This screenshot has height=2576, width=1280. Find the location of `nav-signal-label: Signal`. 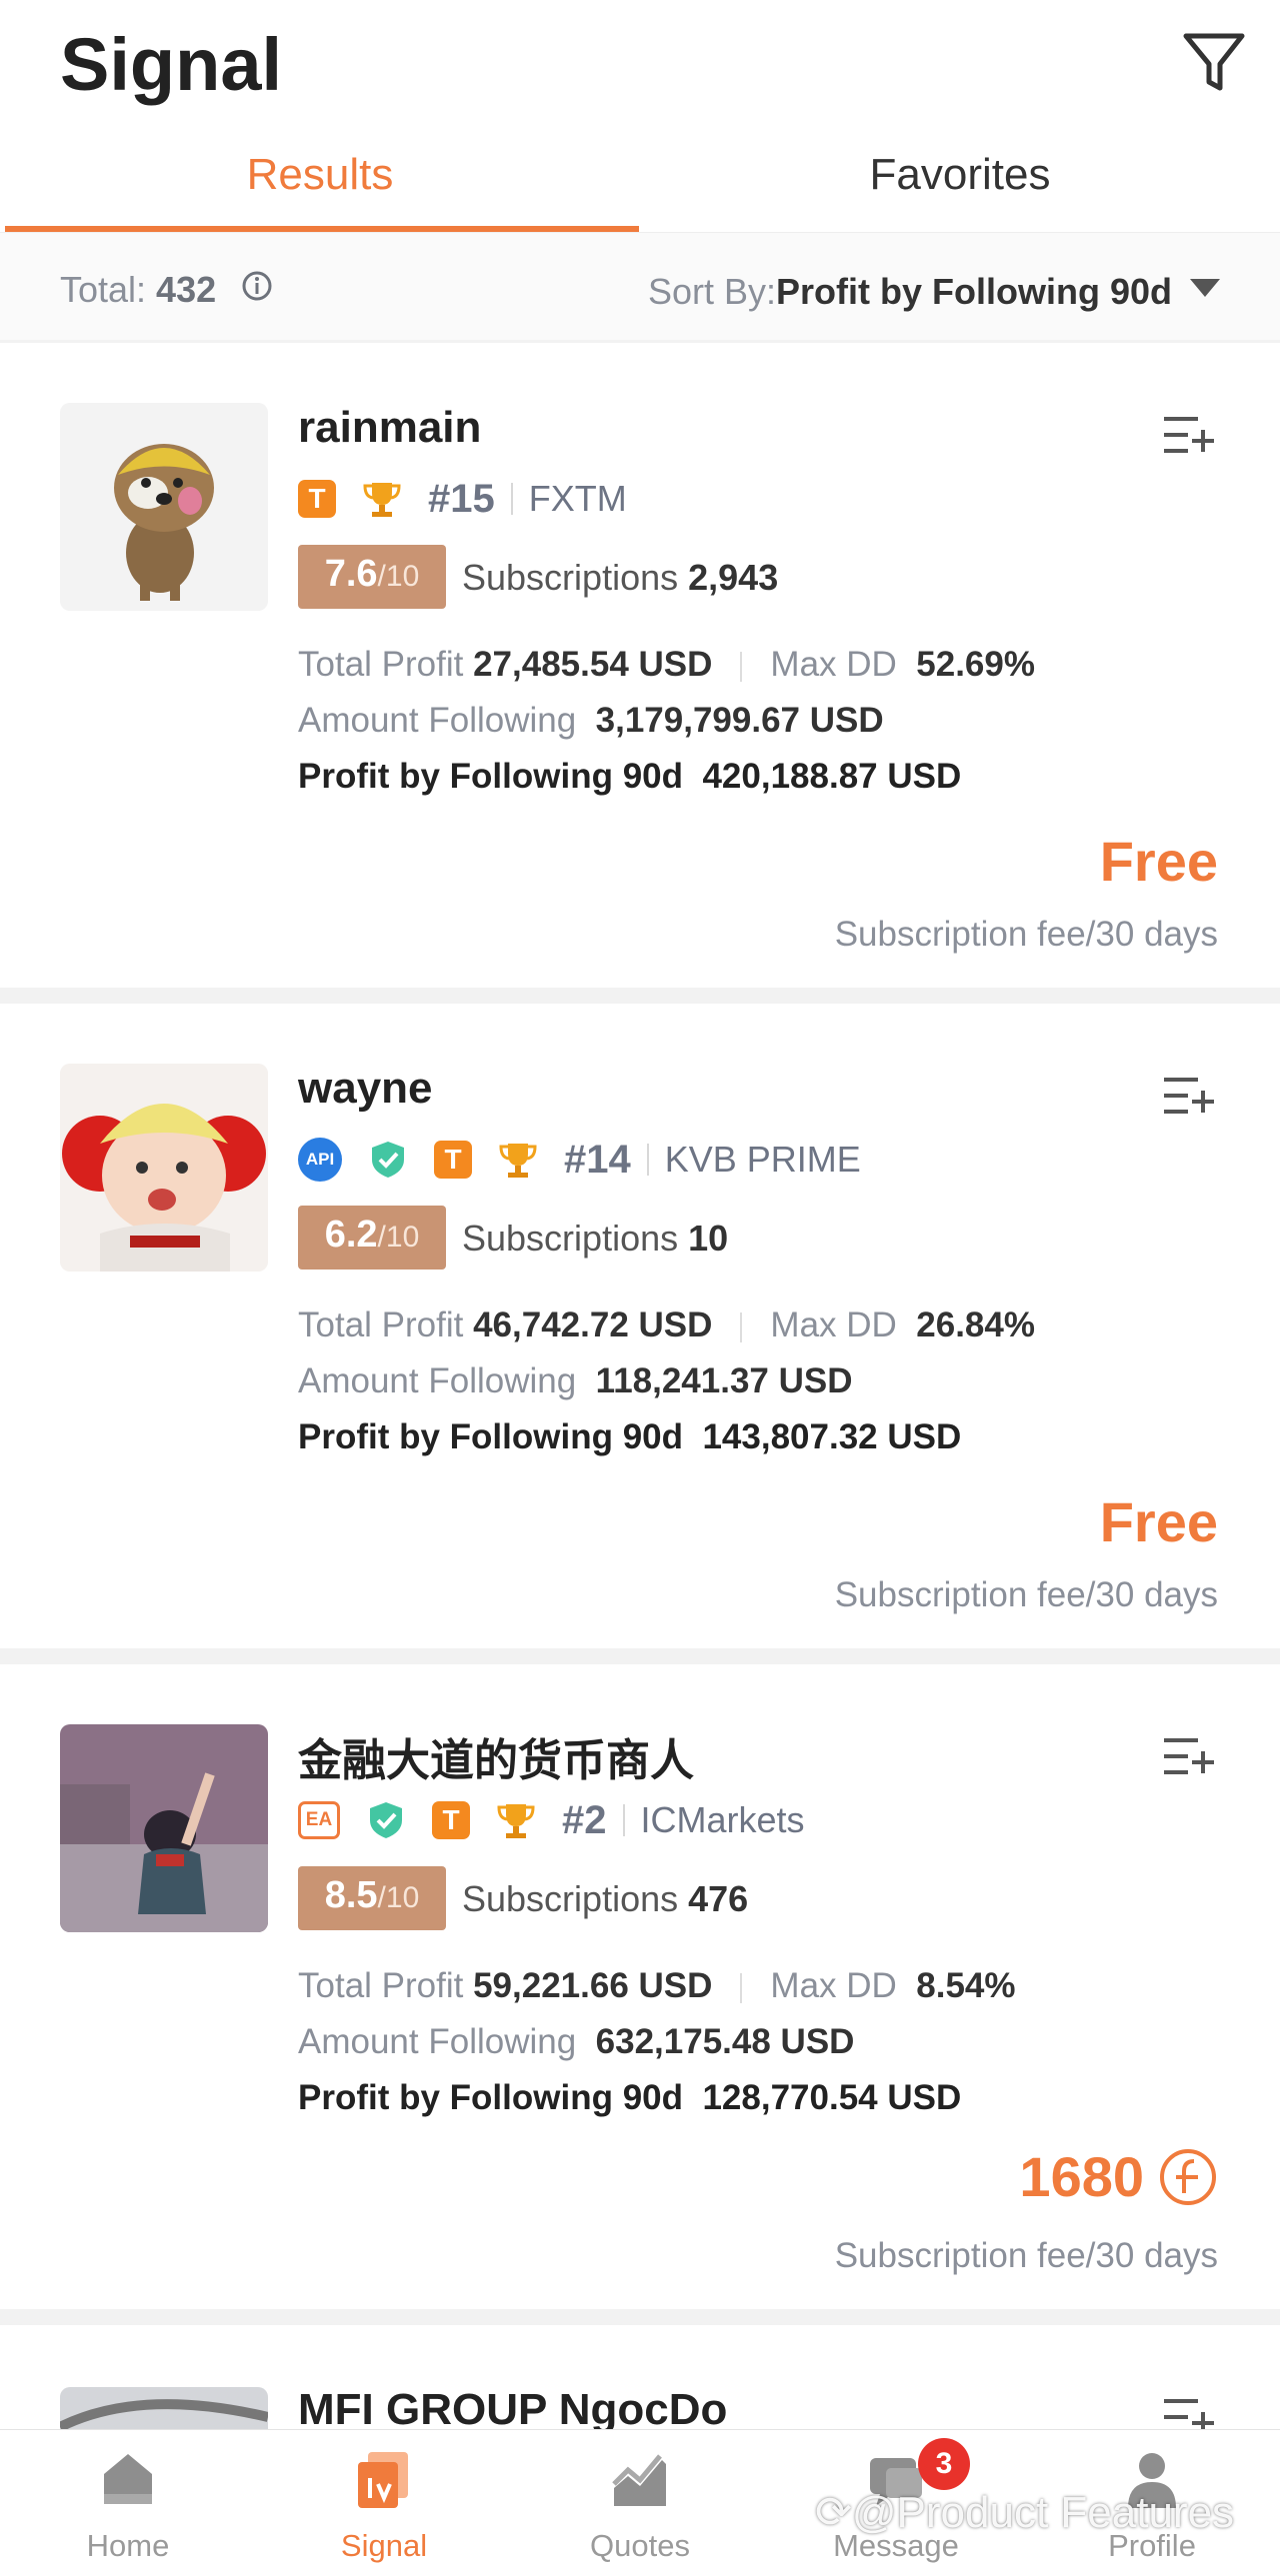

nav-signal-label: Signal is located at coordinates (384, 2546).